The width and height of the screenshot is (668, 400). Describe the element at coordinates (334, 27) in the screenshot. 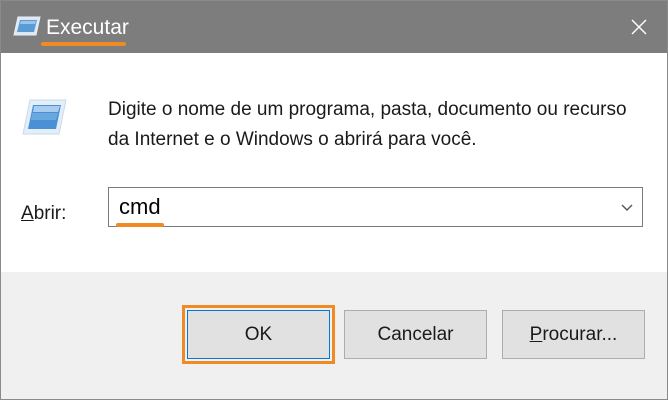

I see `title-bar: Executar` at that location.